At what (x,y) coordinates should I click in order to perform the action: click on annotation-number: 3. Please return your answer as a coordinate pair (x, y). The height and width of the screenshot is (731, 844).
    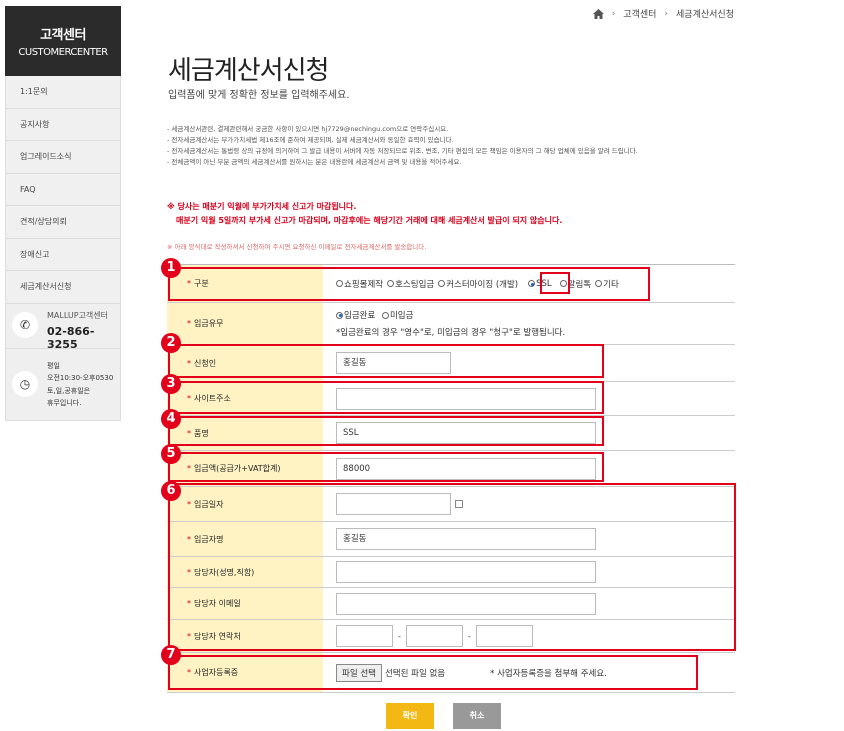
    Looking at the image, I should click on (171, 384).